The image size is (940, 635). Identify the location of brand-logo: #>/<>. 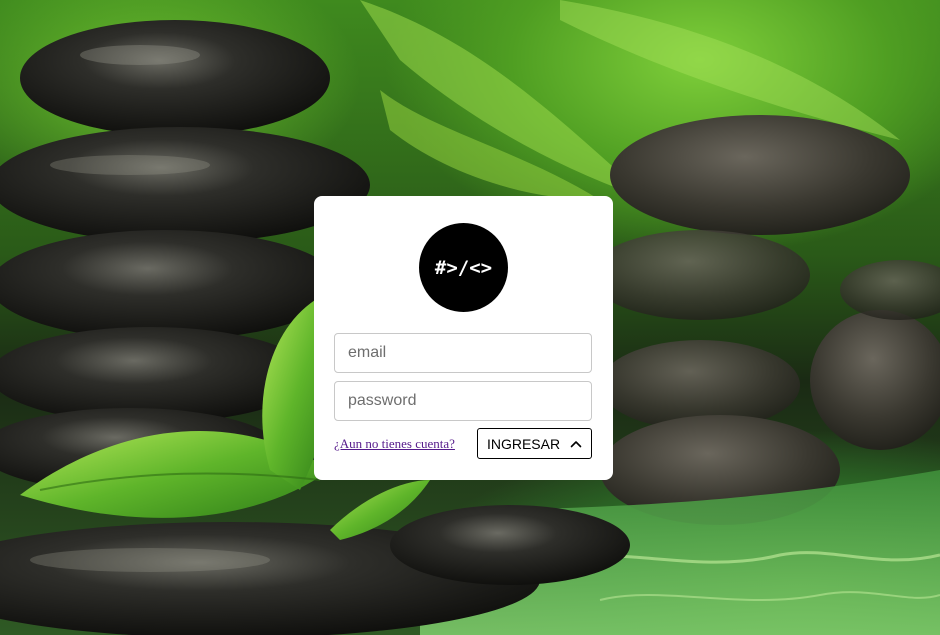
(463, 267).